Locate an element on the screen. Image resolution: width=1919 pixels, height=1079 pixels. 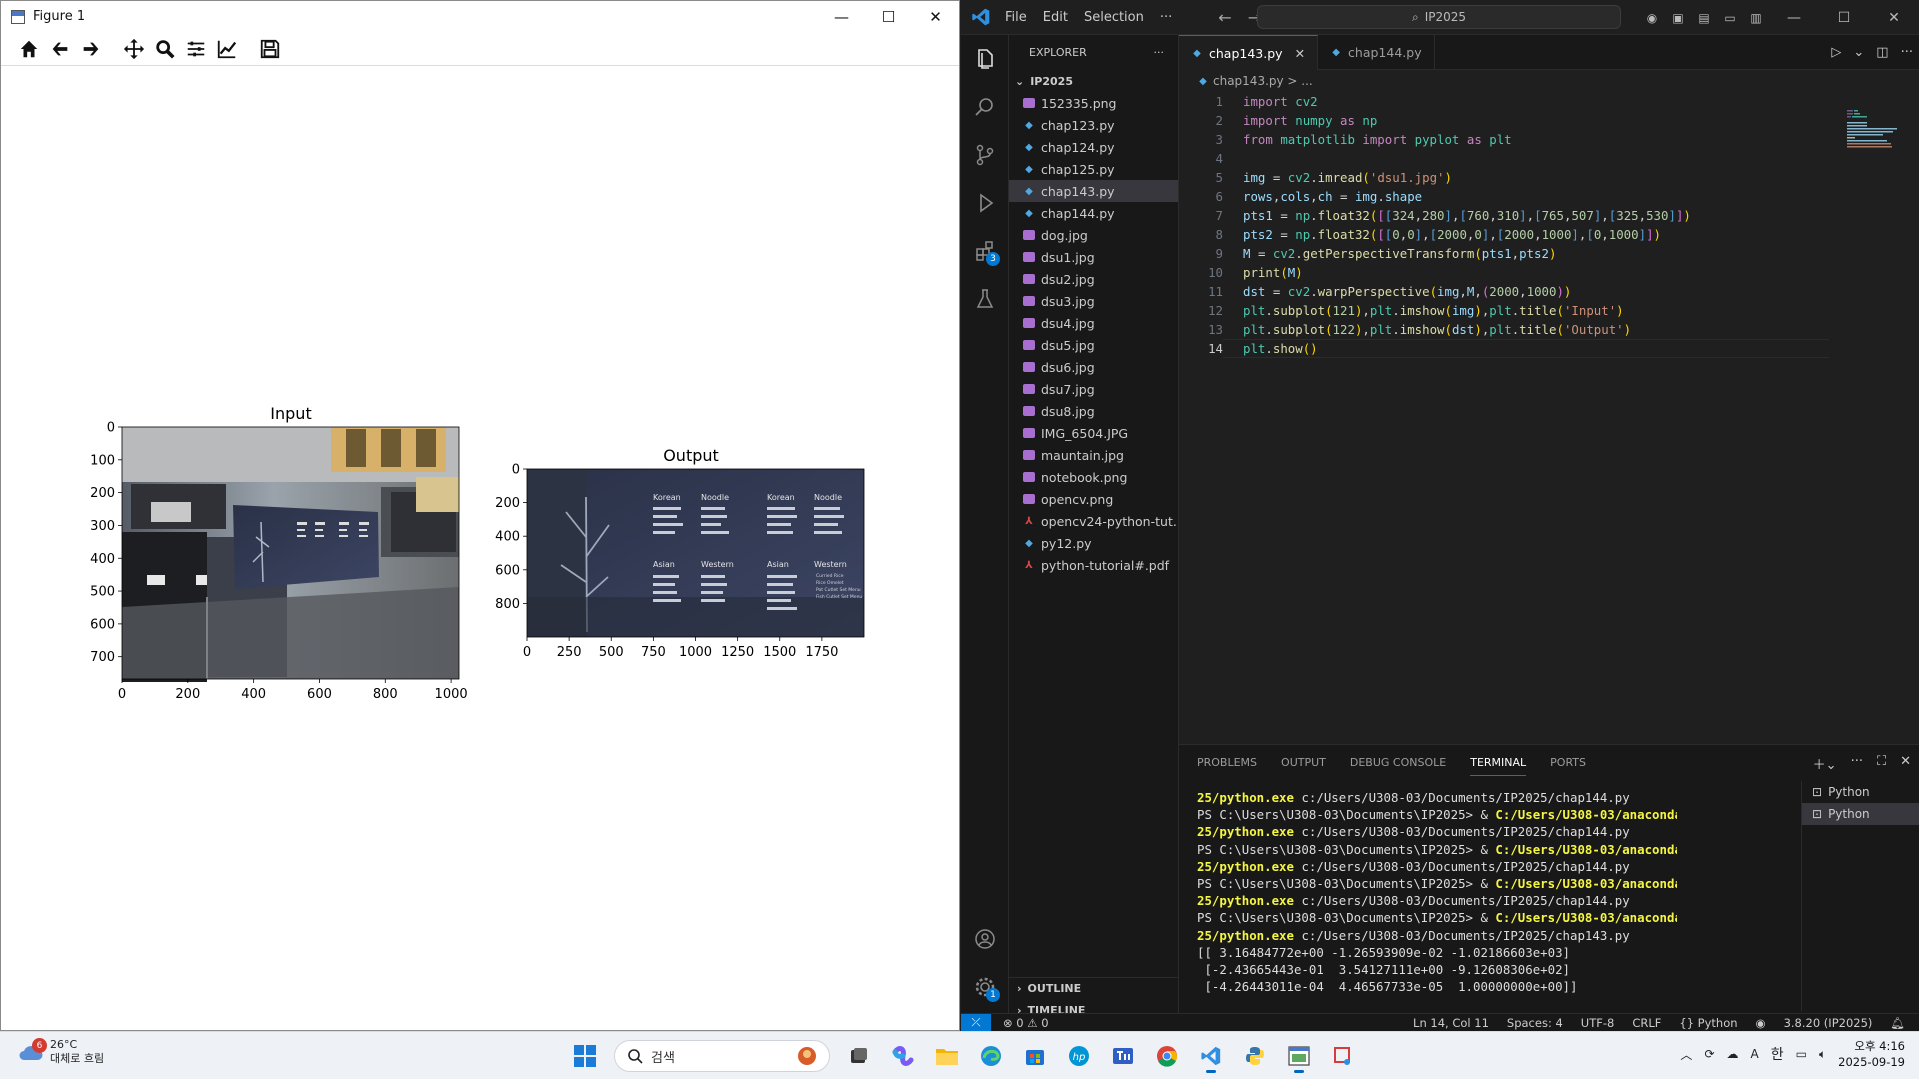
panel-tab-problems: PROBLEMS is located at coordinates (1227, 762).